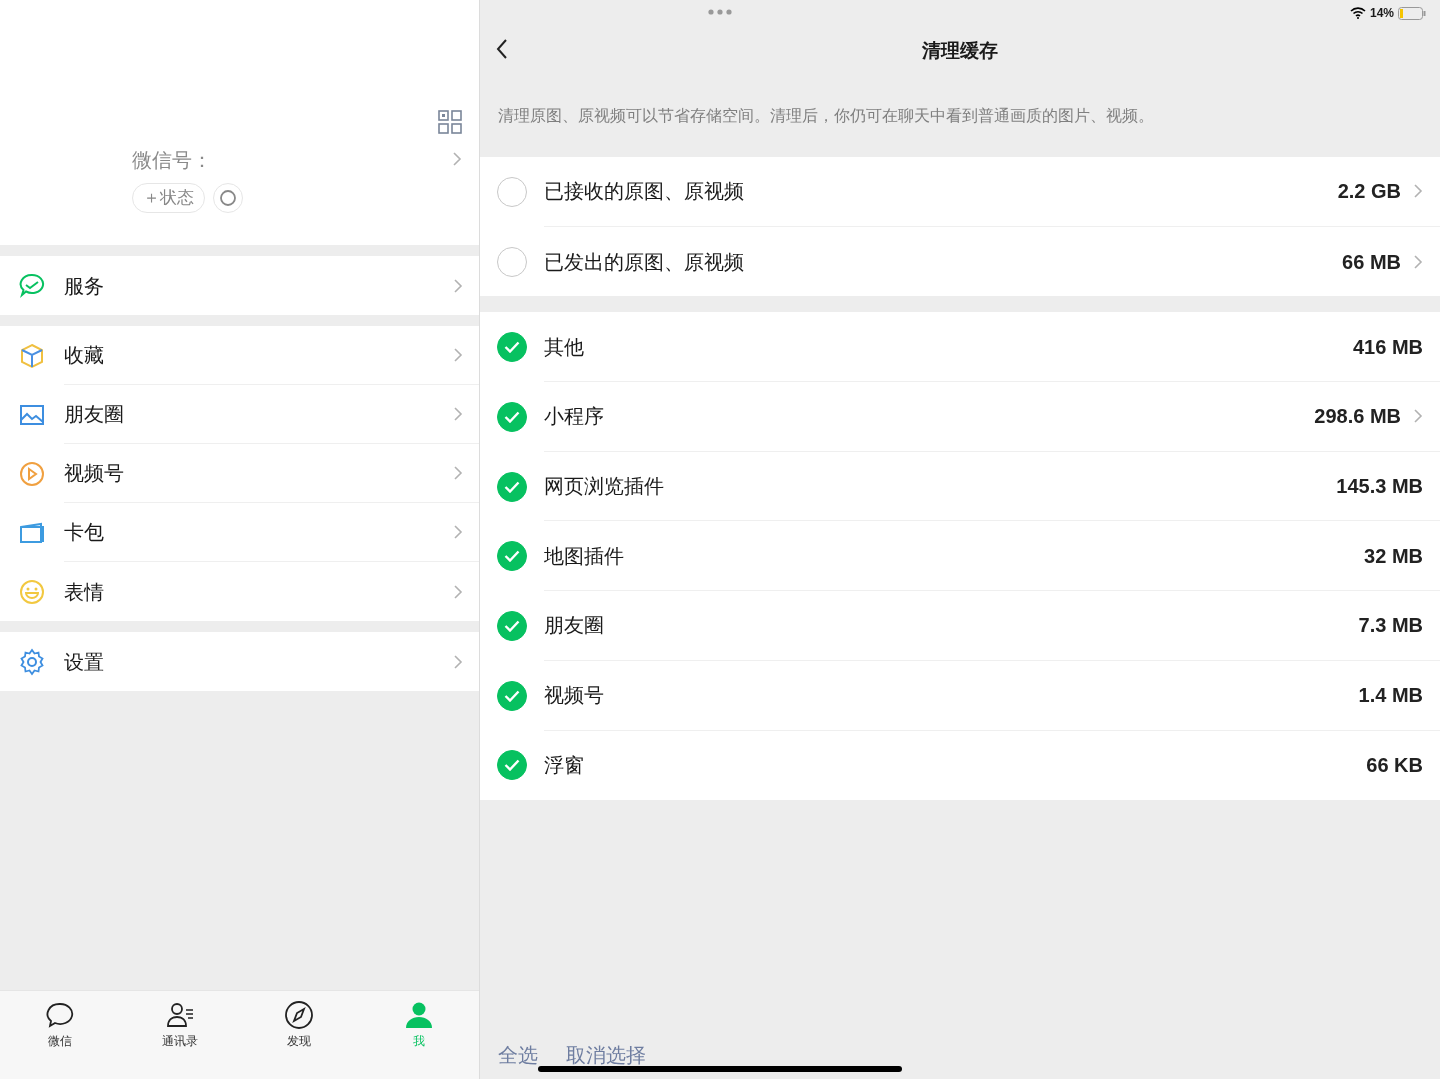  What do you see at coordinates (574, 626) in the screenshot?
I see `cache-item-label: 朋友圈` at bounding box center [574, 626].